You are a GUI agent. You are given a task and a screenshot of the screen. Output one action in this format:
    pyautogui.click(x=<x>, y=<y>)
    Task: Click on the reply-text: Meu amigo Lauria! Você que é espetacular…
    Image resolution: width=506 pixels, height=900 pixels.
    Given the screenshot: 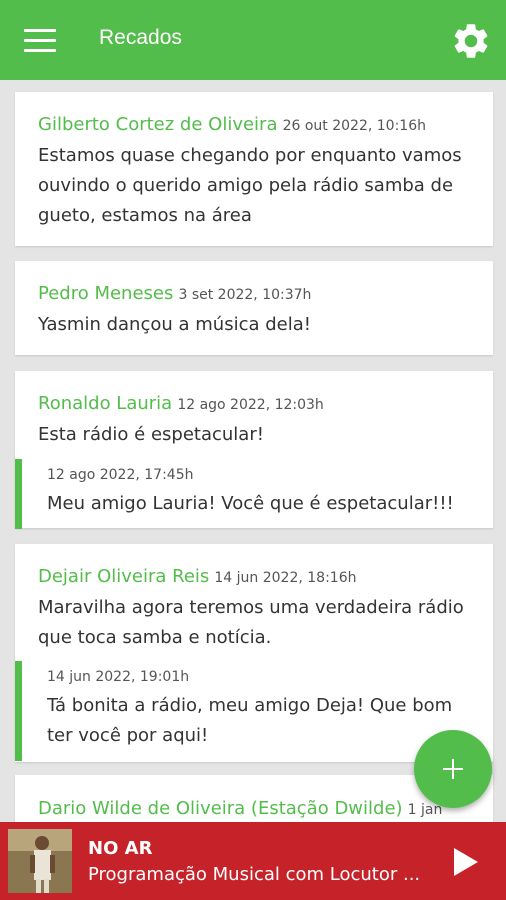 What is the action you would take?
    pyautogui.click(x=250, y=503)
    